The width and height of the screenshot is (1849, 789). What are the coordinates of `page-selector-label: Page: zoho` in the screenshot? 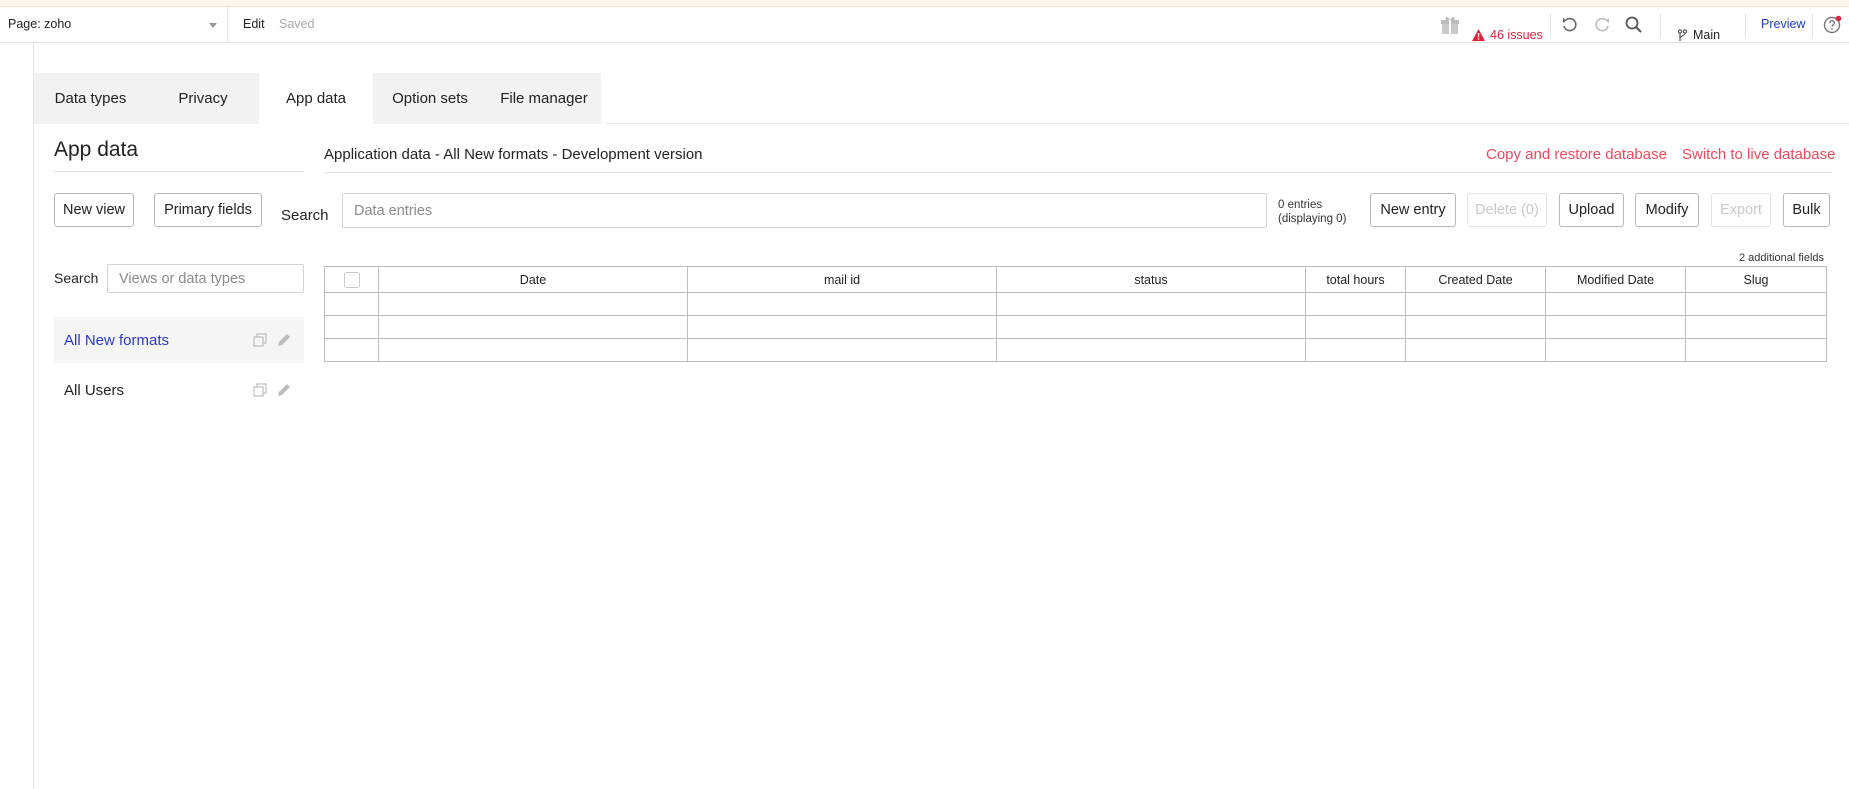 It's located at (40, 24).